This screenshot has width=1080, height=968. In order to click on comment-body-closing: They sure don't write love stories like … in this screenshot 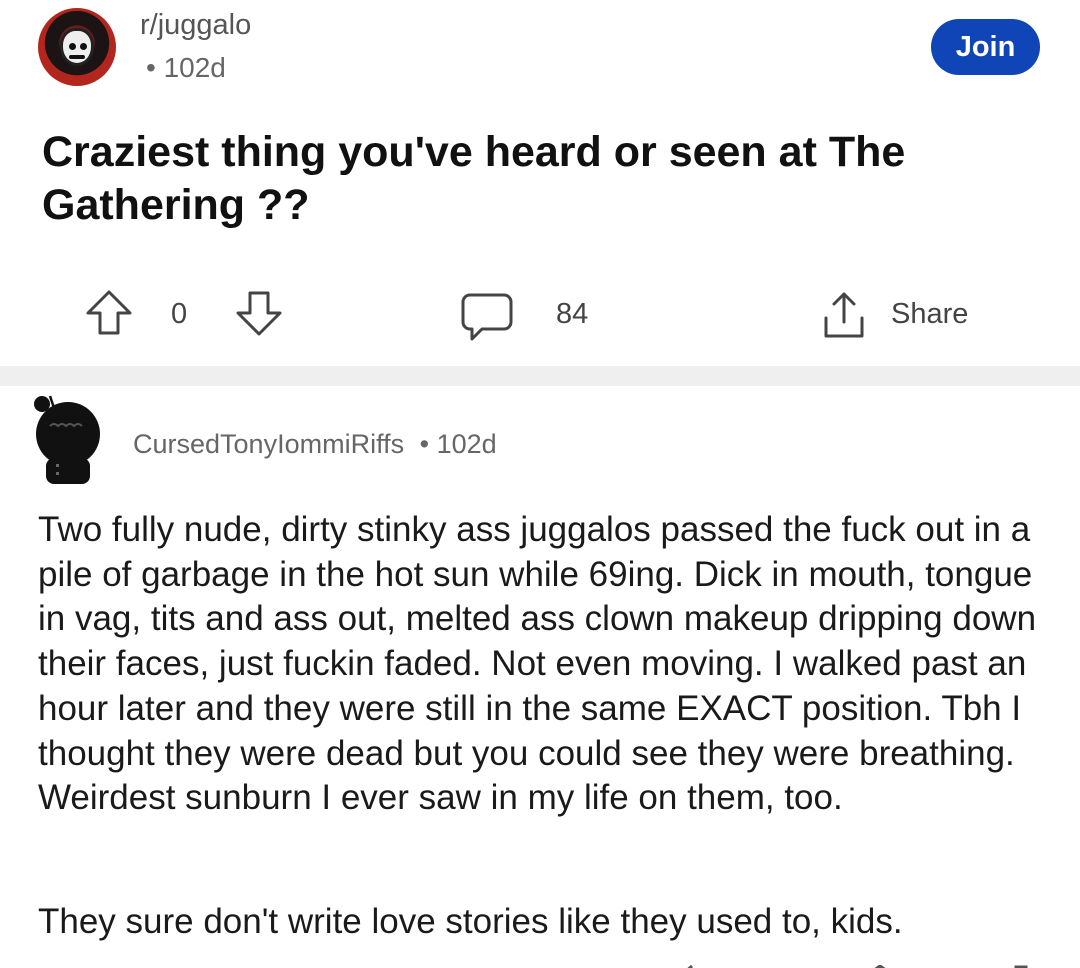, I will do `click(470, 921)`.